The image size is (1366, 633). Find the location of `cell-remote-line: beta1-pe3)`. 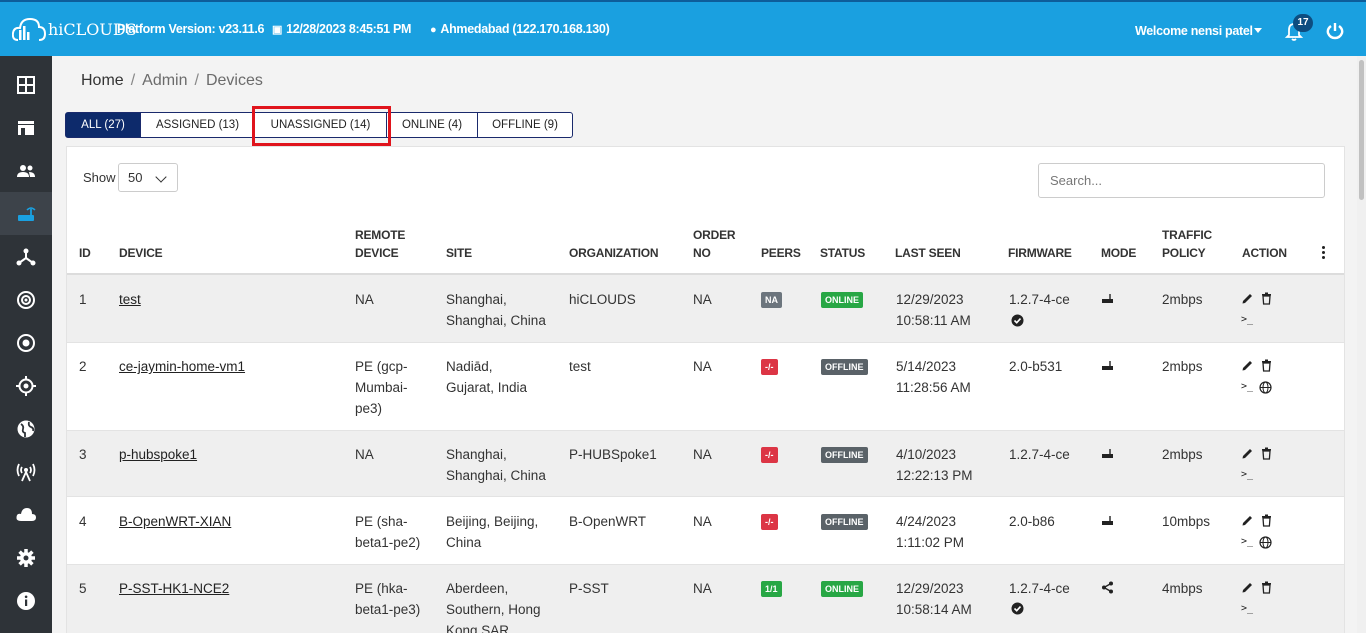

cell-remote-line: beta1-pe3) is located at coordinates (388, 609).